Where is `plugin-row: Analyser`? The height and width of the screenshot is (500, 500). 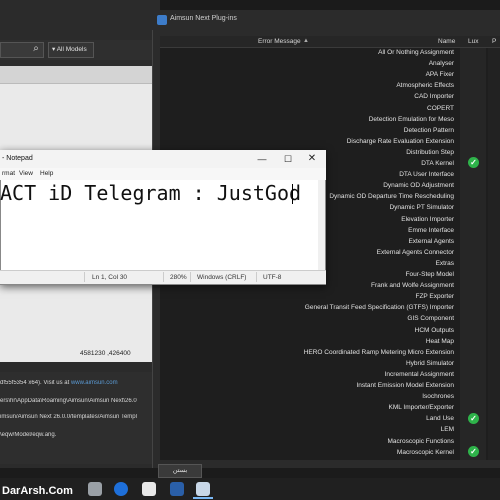
plugin-row: Analyser is located at coordinates (441, 63).